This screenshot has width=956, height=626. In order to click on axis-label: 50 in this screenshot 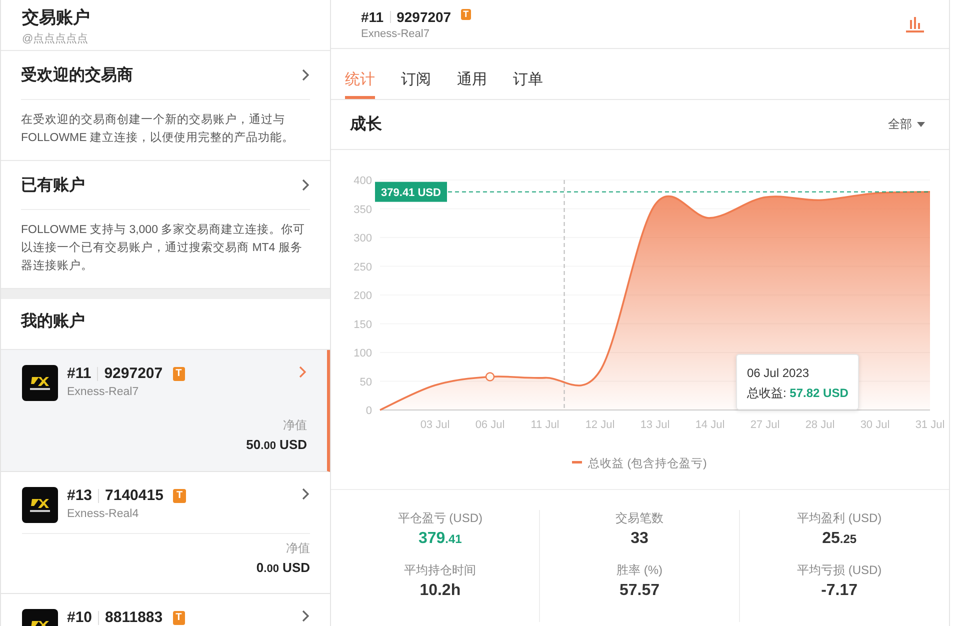, I will do `click(366, 382)`.